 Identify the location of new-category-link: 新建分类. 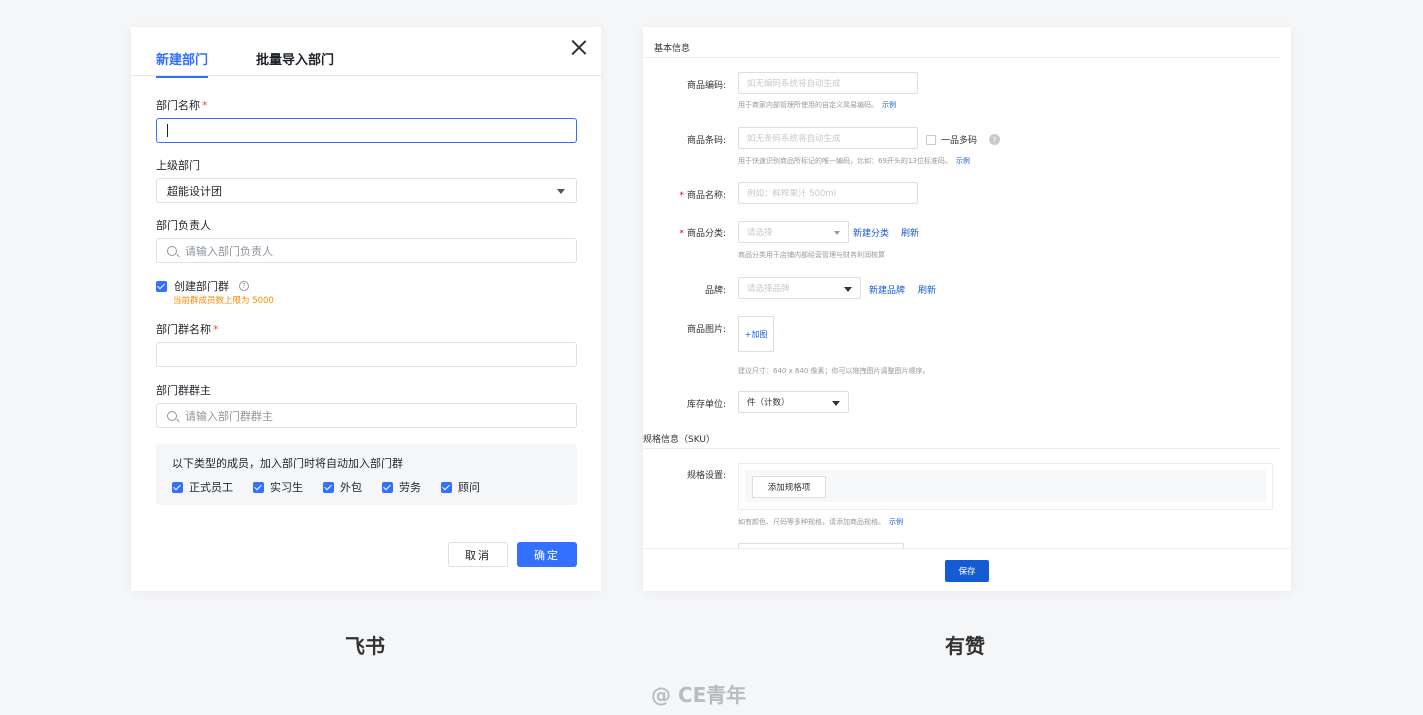
(871, 232).